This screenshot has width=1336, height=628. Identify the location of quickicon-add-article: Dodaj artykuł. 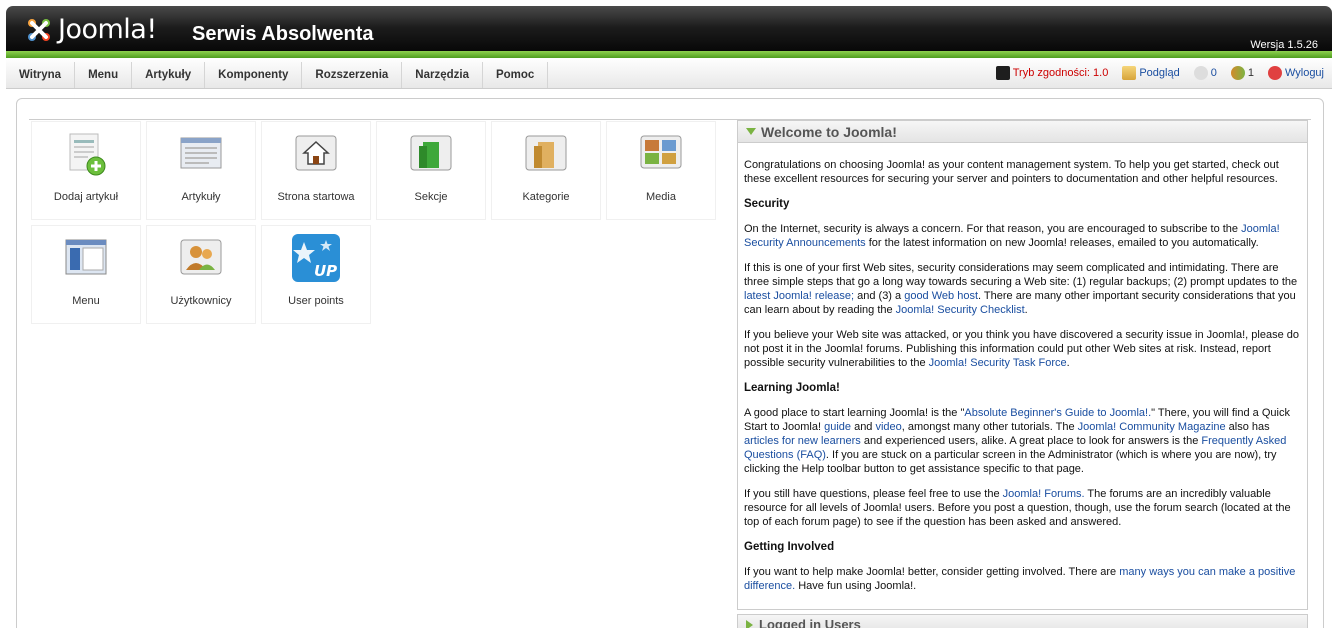
(86, 170).